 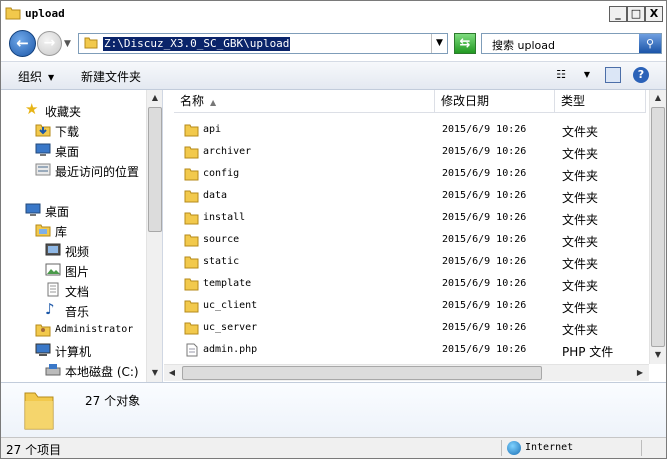 I want to click on command-toolbar: 组织 ▼ 新建文件夹 ☷ ▼ ?, so click(x=333, y=75).